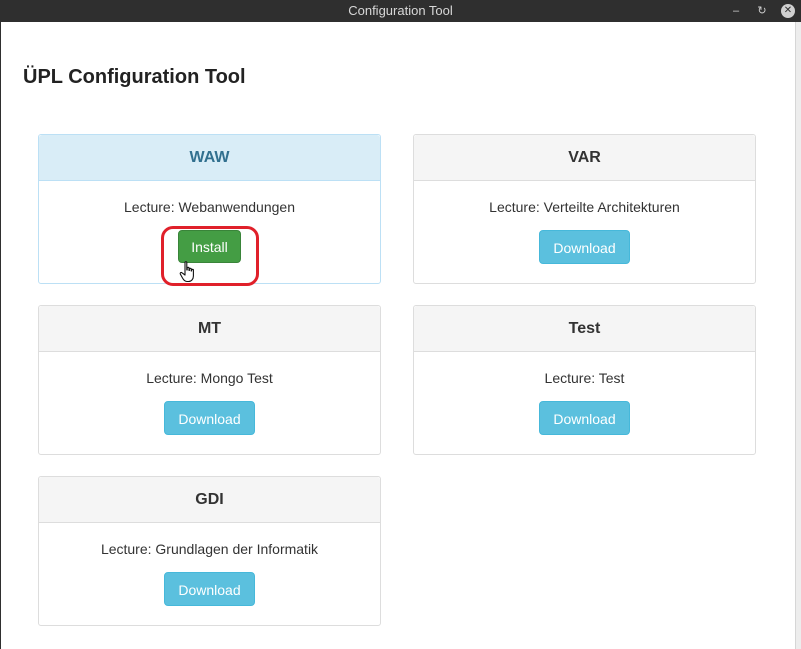 The image size is (801, 649). I want to click on page-title: ÜPL Configuration Tool, so click(134, 77).